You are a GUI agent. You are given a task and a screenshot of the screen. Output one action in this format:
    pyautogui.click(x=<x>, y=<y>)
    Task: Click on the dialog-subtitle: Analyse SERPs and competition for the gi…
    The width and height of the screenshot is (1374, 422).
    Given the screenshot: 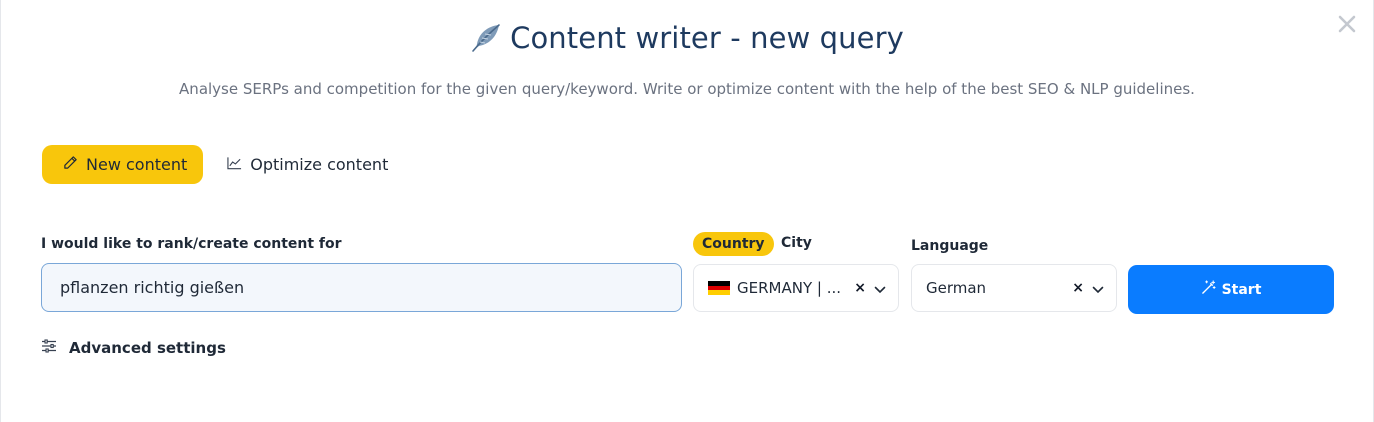 What is the action you would take?
    pyautogui.click(x=687, y=89)
    